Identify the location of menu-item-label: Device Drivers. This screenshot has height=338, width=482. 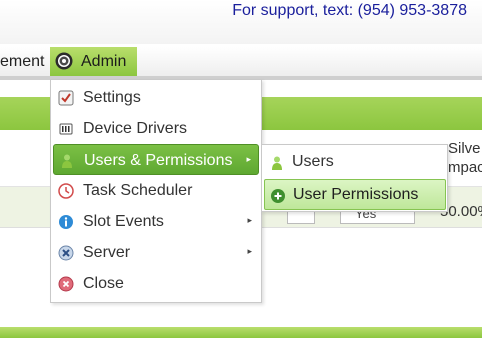
(135, 128).